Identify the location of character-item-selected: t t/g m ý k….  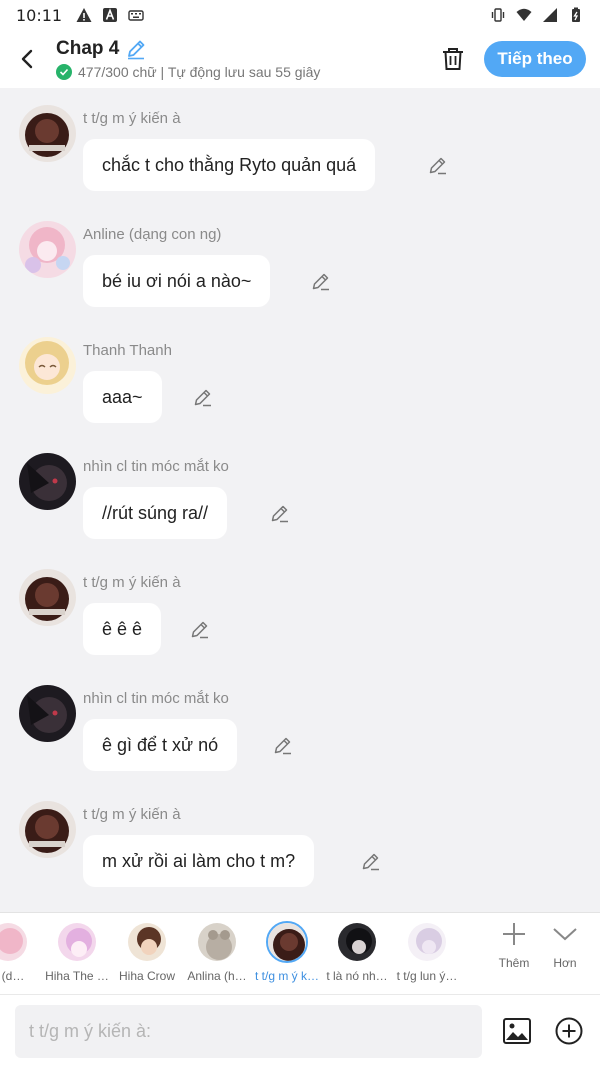
(287, 957).